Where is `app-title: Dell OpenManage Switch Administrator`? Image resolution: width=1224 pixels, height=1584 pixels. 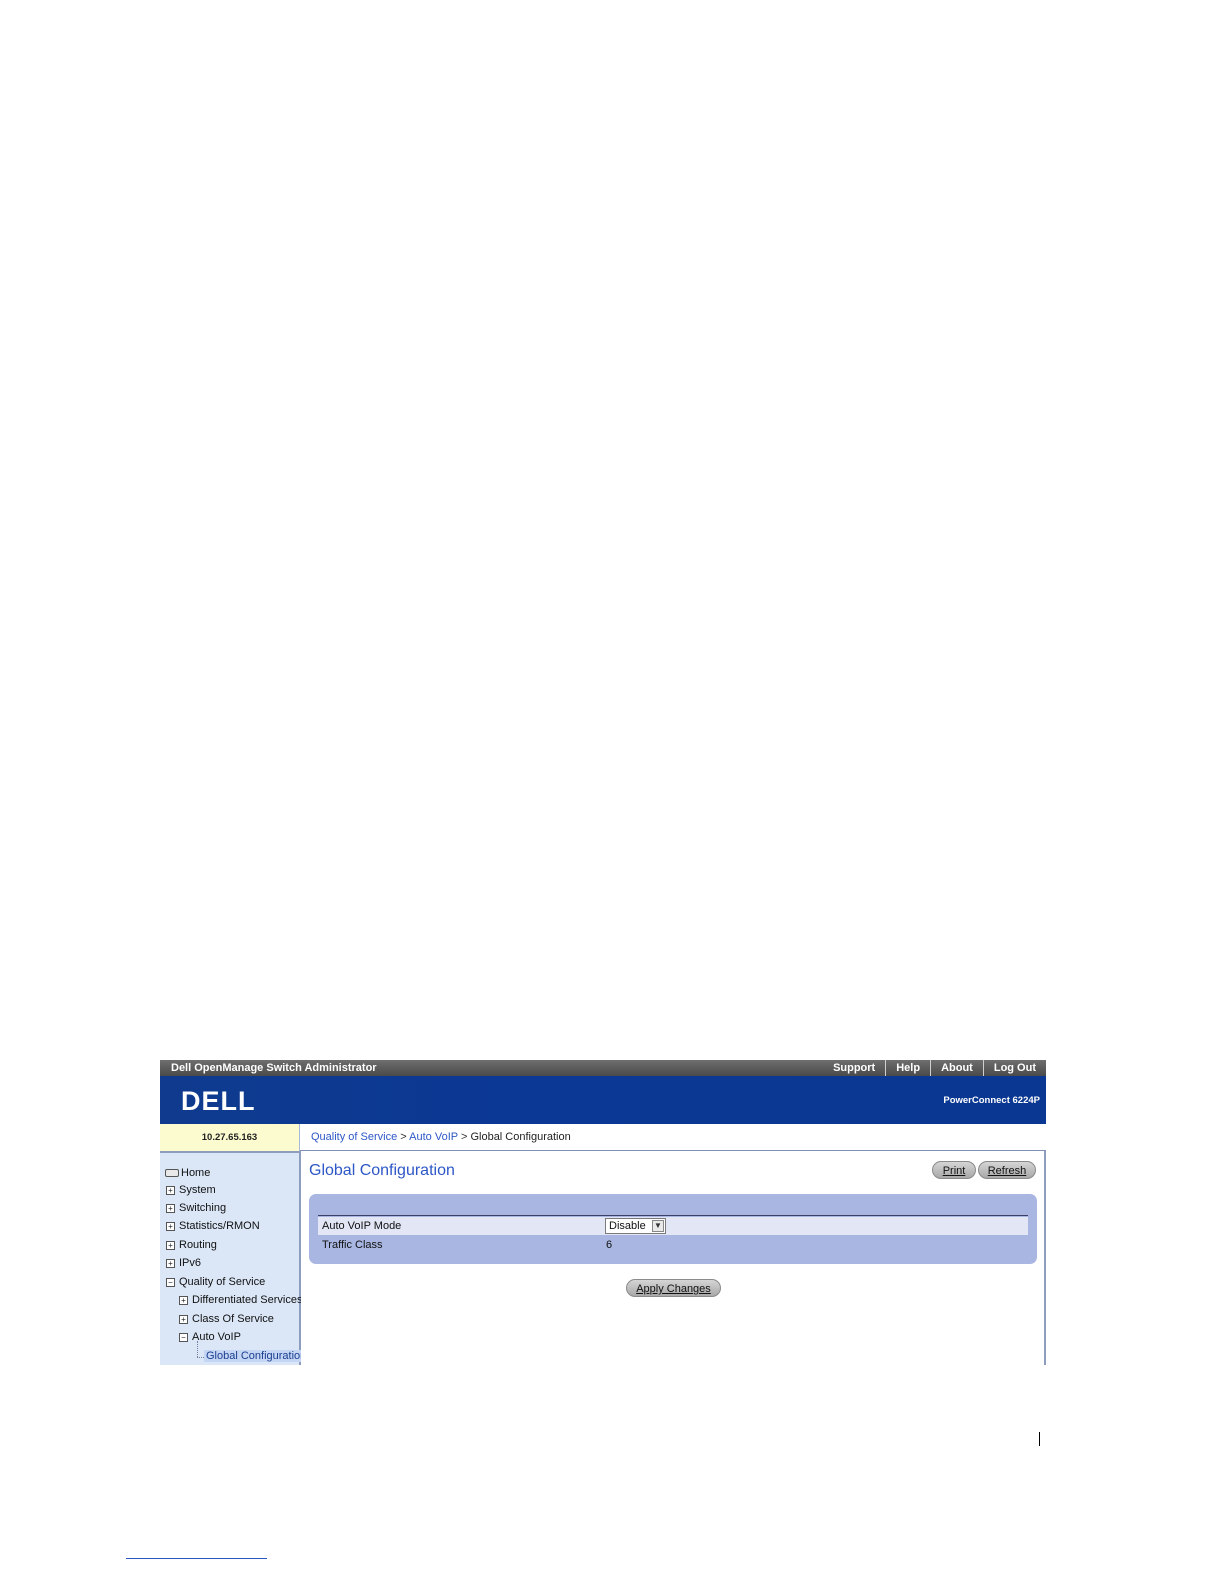 app-title: Dell OpenManage Switch Administrator is located at coordinates (274, 1068).